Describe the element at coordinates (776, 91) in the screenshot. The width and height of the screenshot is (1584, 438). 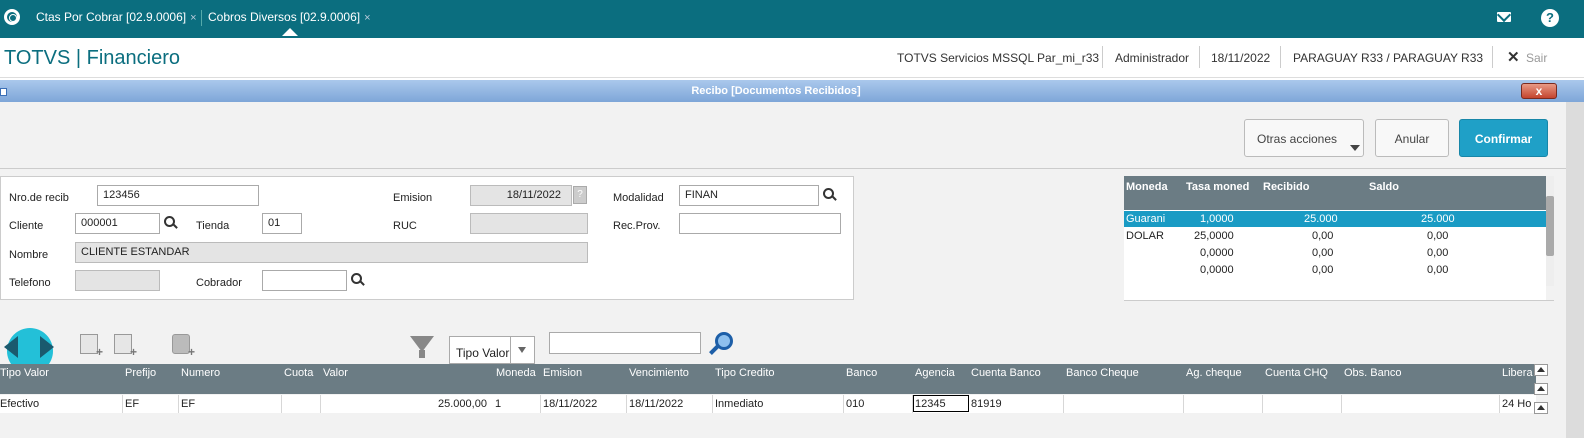
I see `dialog-title: Recibo [Documentos Recibidos]` at that location.